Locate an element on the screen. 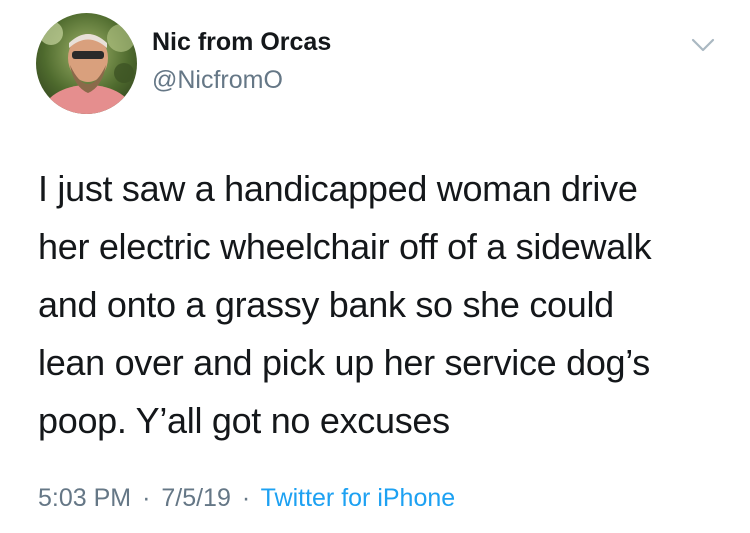 Image resolution: width=750 pixels, height=533 pixels. avatar is located at coordinates (86, 63).